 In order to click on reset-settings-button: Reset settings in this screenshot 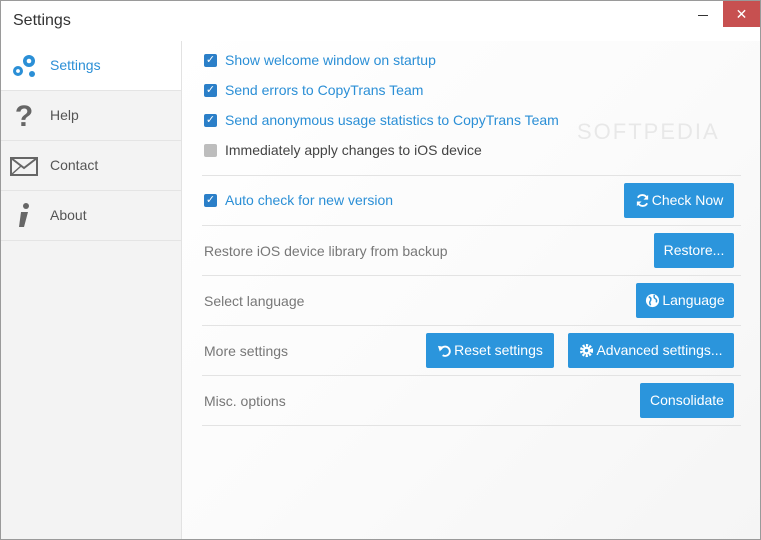, I will do `click(490, 350)`.